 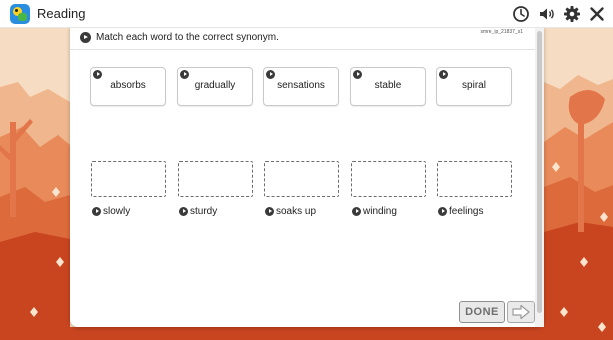 I want to click on word-tile-sensations: sensations, so click(x=301, y=86).